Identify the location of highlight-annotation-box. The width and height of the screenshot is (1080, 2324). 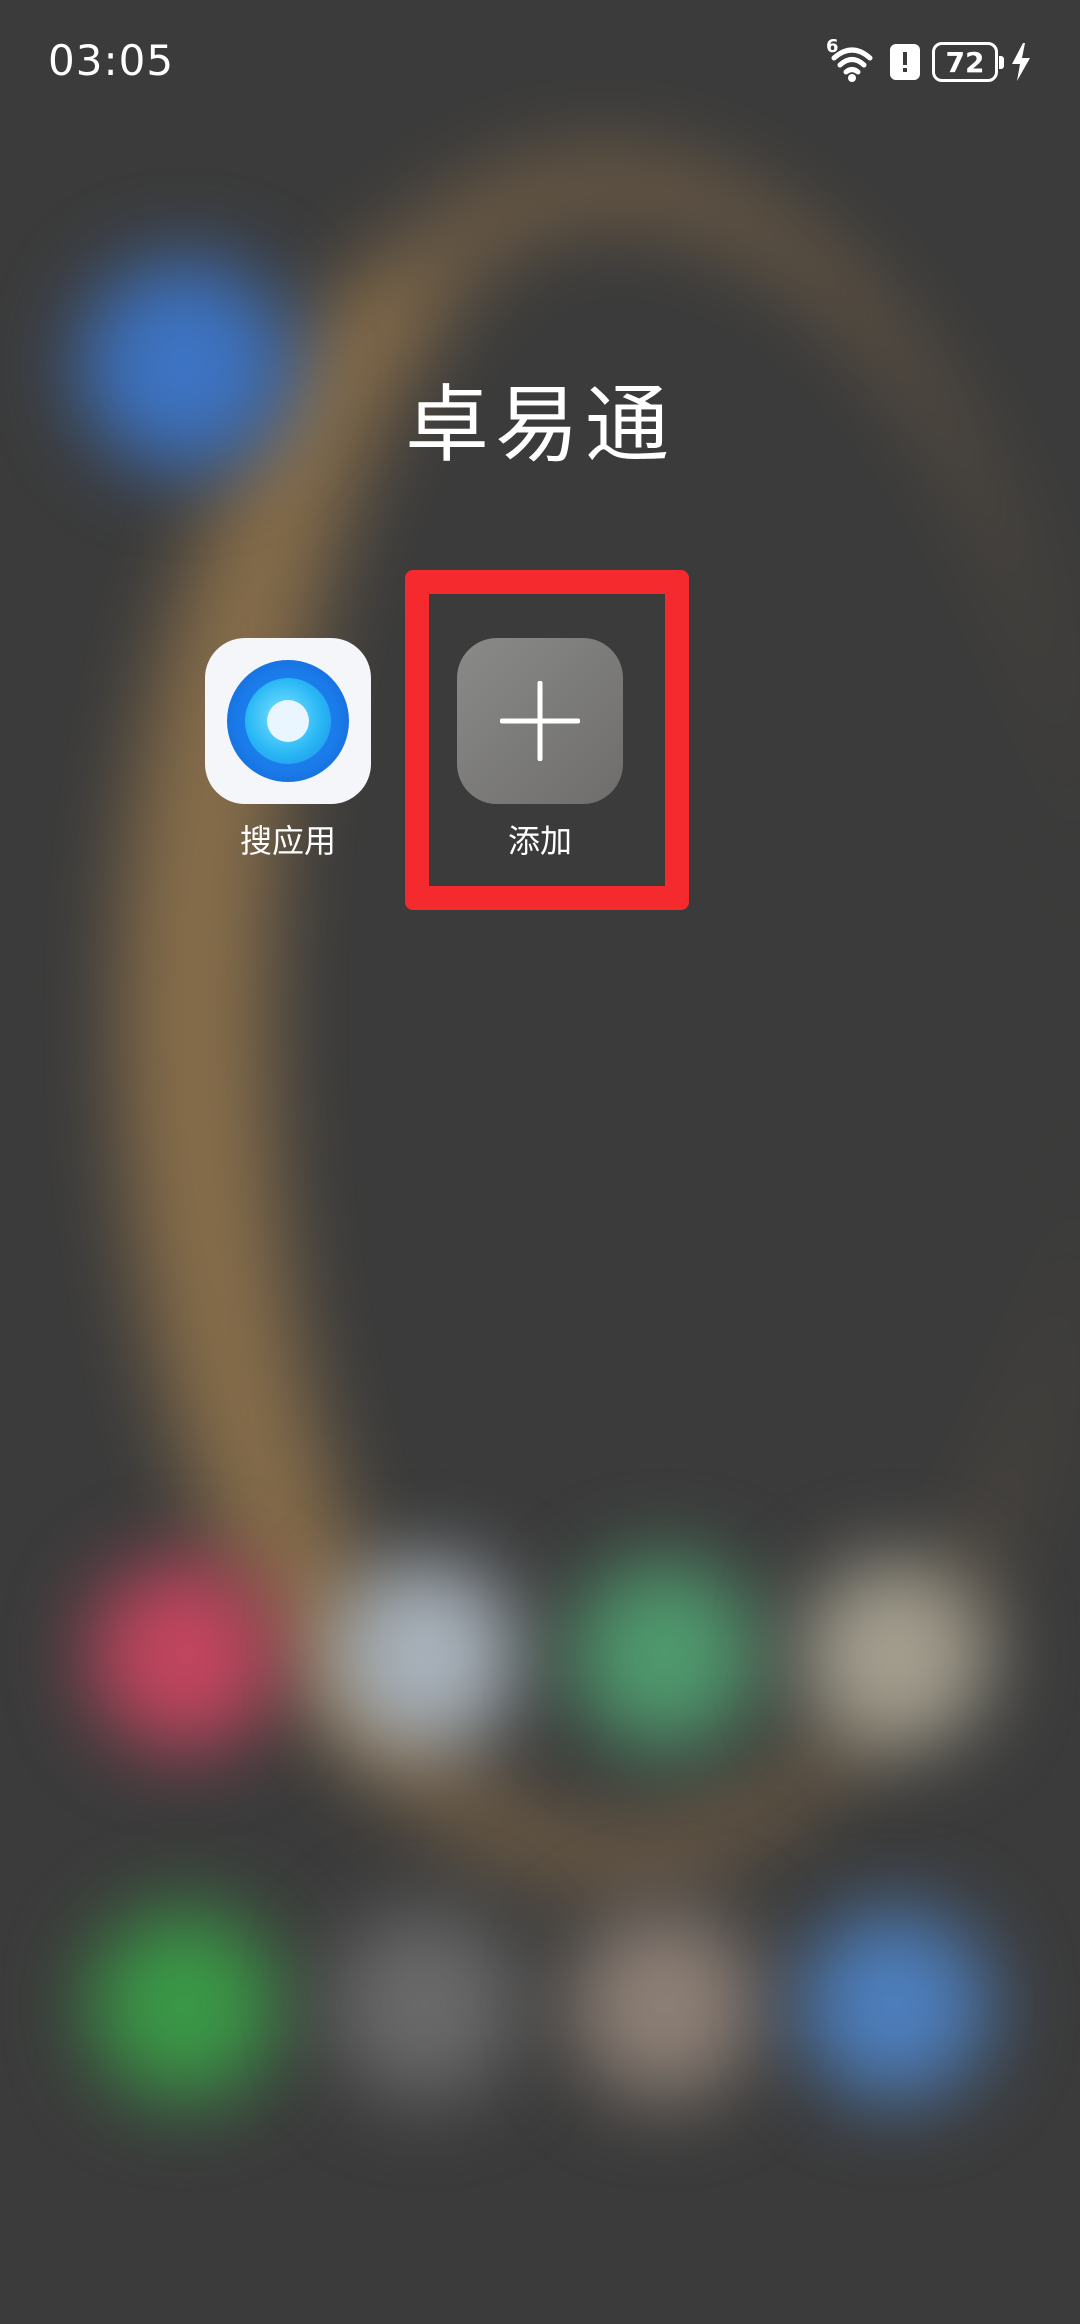
(547, 740).